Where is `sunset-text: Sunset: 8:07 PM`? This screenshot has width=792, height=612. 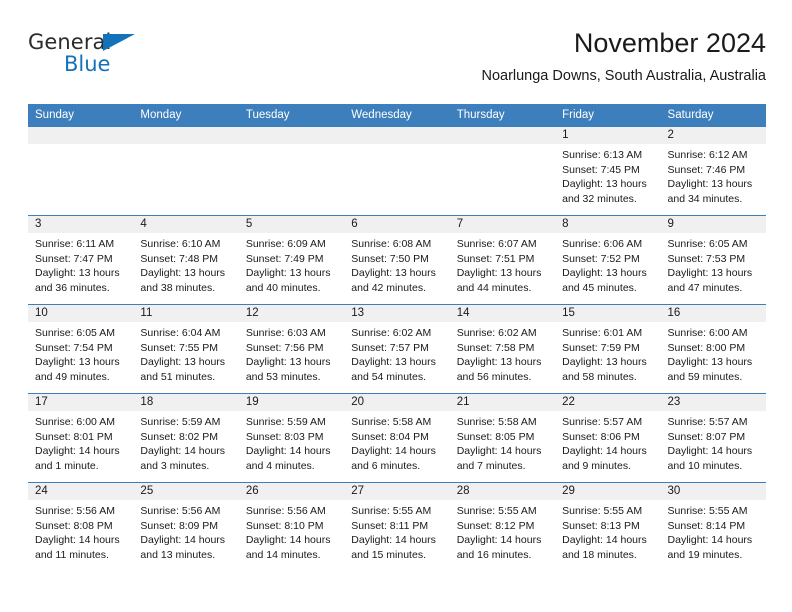 sunset-text: Sunset: 8:07 PM is located at coordinates (706, 436).